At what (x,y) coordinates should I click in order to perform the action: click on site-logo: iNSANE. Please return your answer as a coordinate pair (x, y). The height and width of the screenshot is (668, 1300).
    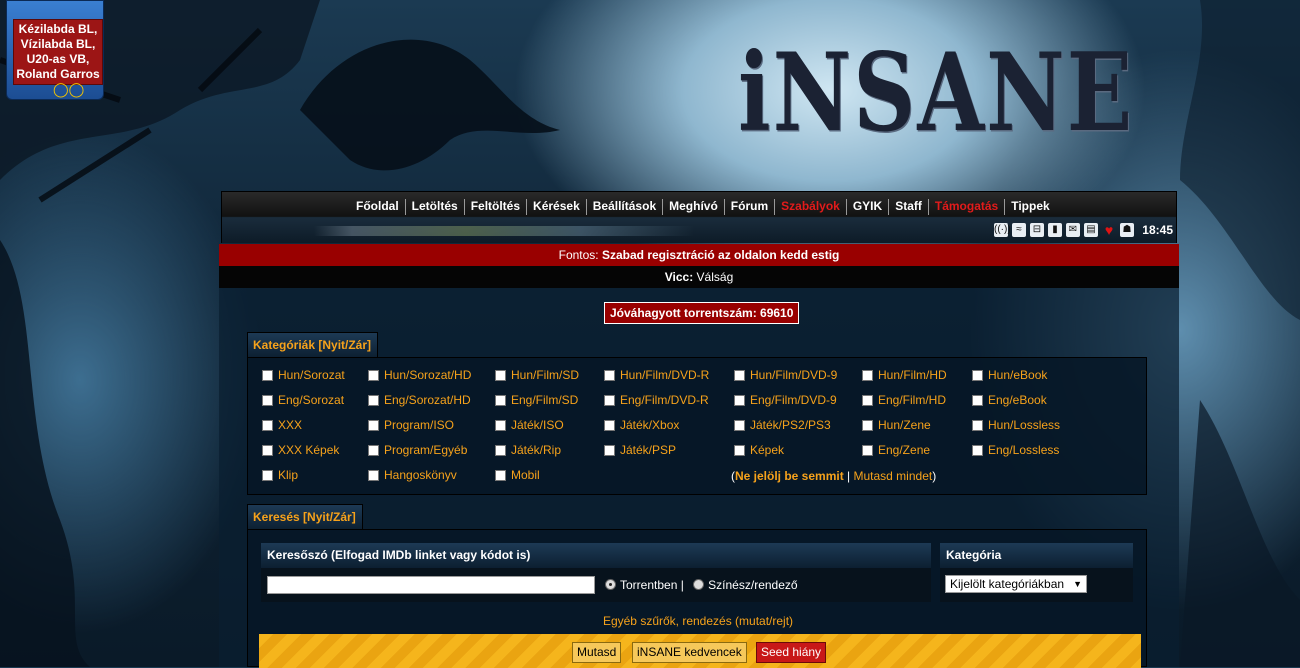
    Looking at the image, I should click on (936, 93).